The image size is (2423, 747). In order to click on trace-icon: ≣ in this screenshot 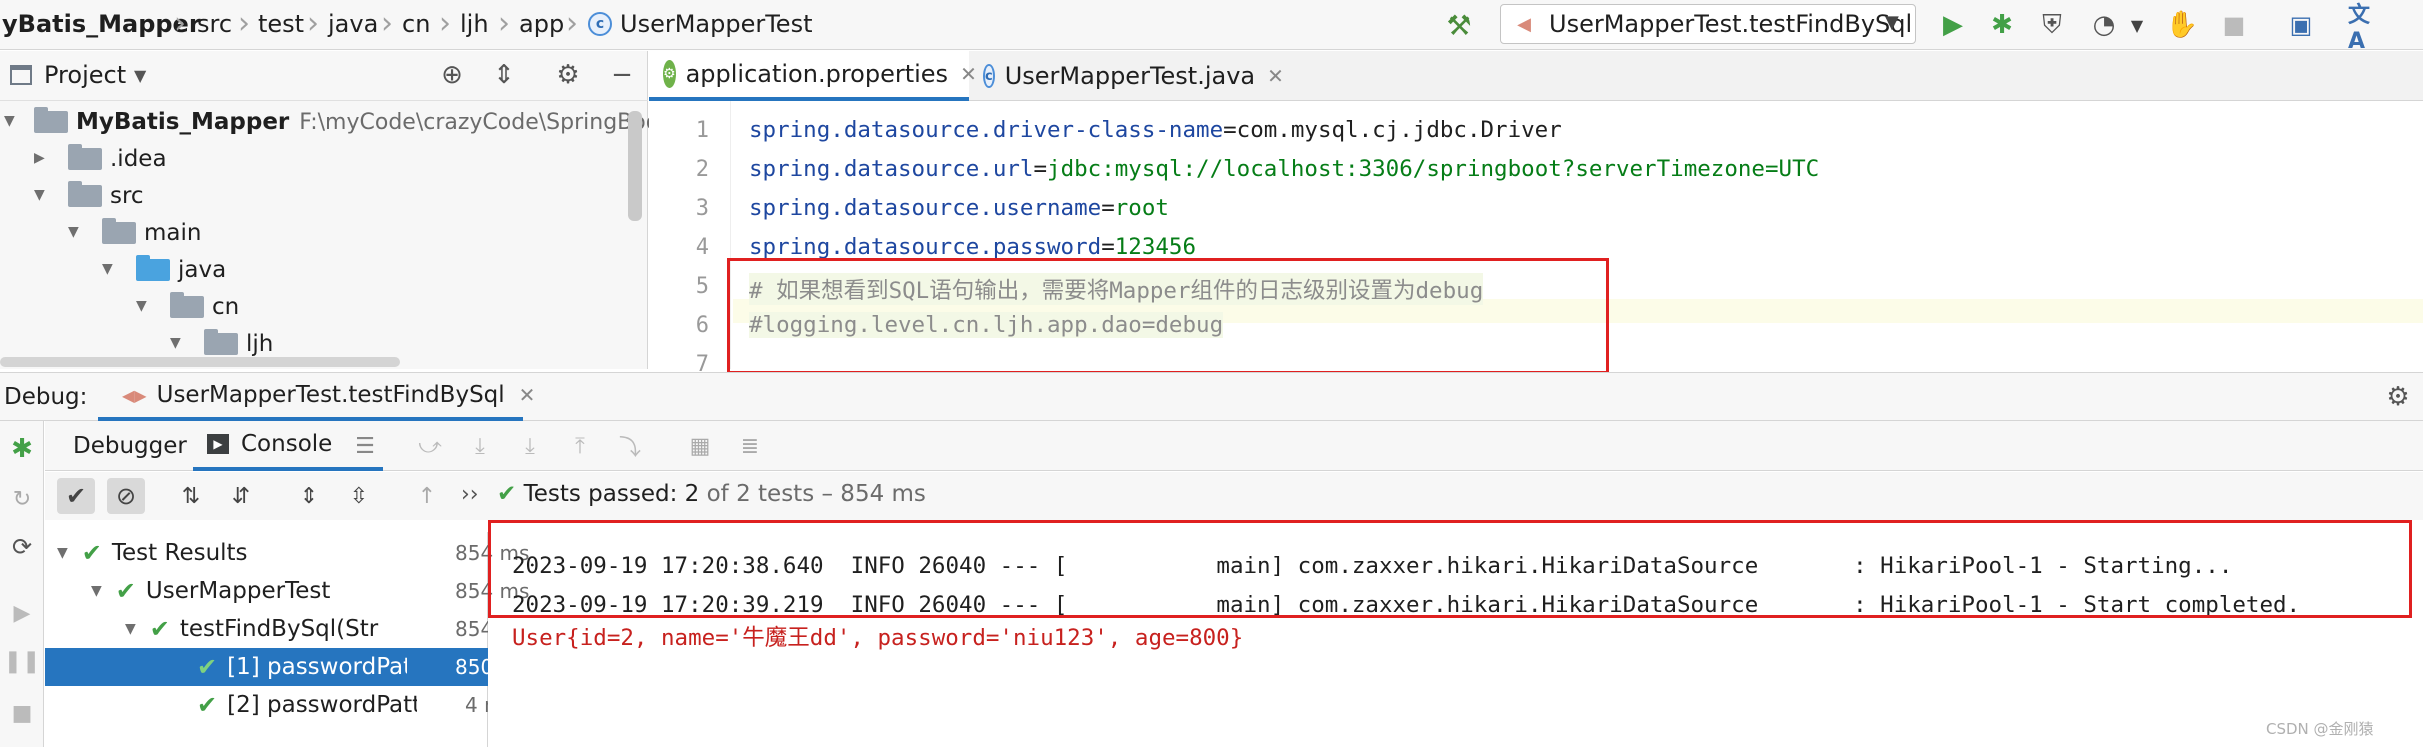, I will do `click(750, 446)`.